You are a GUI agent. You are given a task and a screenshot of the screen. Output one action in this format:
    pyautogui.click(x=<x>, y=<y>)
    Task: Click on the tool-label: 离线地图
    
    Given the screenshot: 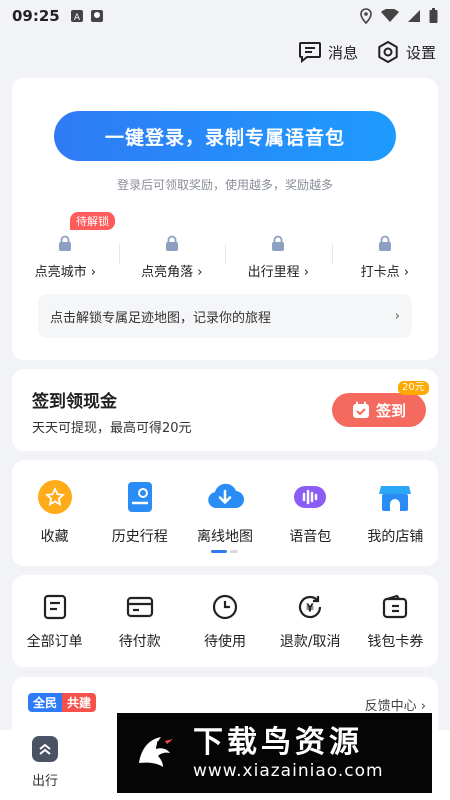 What is the action you would take?
    pyautogui.click(x=225, y=537)
    